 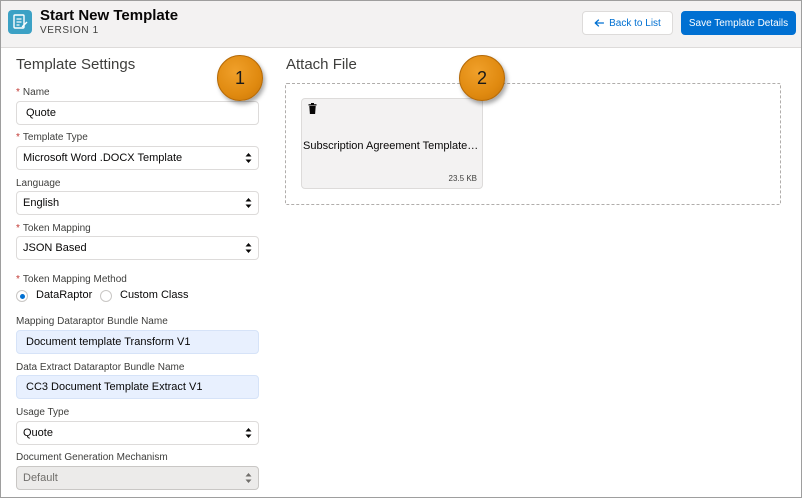 I want to click on language-value: English, so click(x=41, y=203).